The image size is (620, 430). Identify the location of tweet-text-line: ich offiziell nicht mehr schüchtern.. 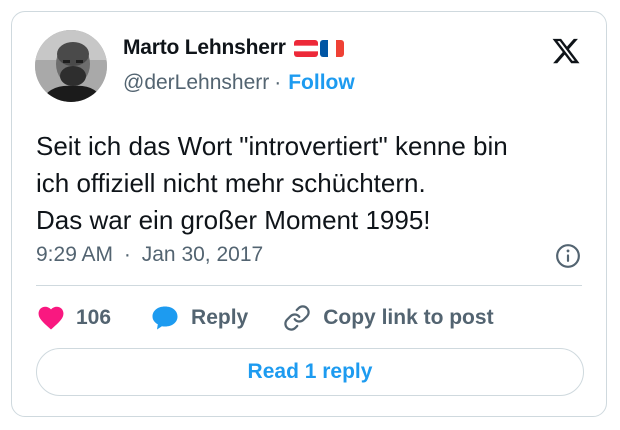
(231, 183).